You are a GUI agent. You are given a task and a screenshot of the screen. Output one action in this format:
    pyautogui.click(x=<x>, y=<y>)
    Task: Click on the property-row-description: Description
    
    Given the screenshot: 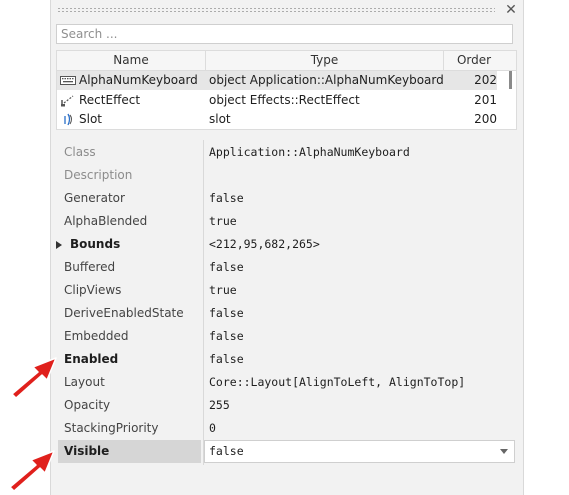 What is the action you would take?
    pyautogui.click(x=286, y=175)
    